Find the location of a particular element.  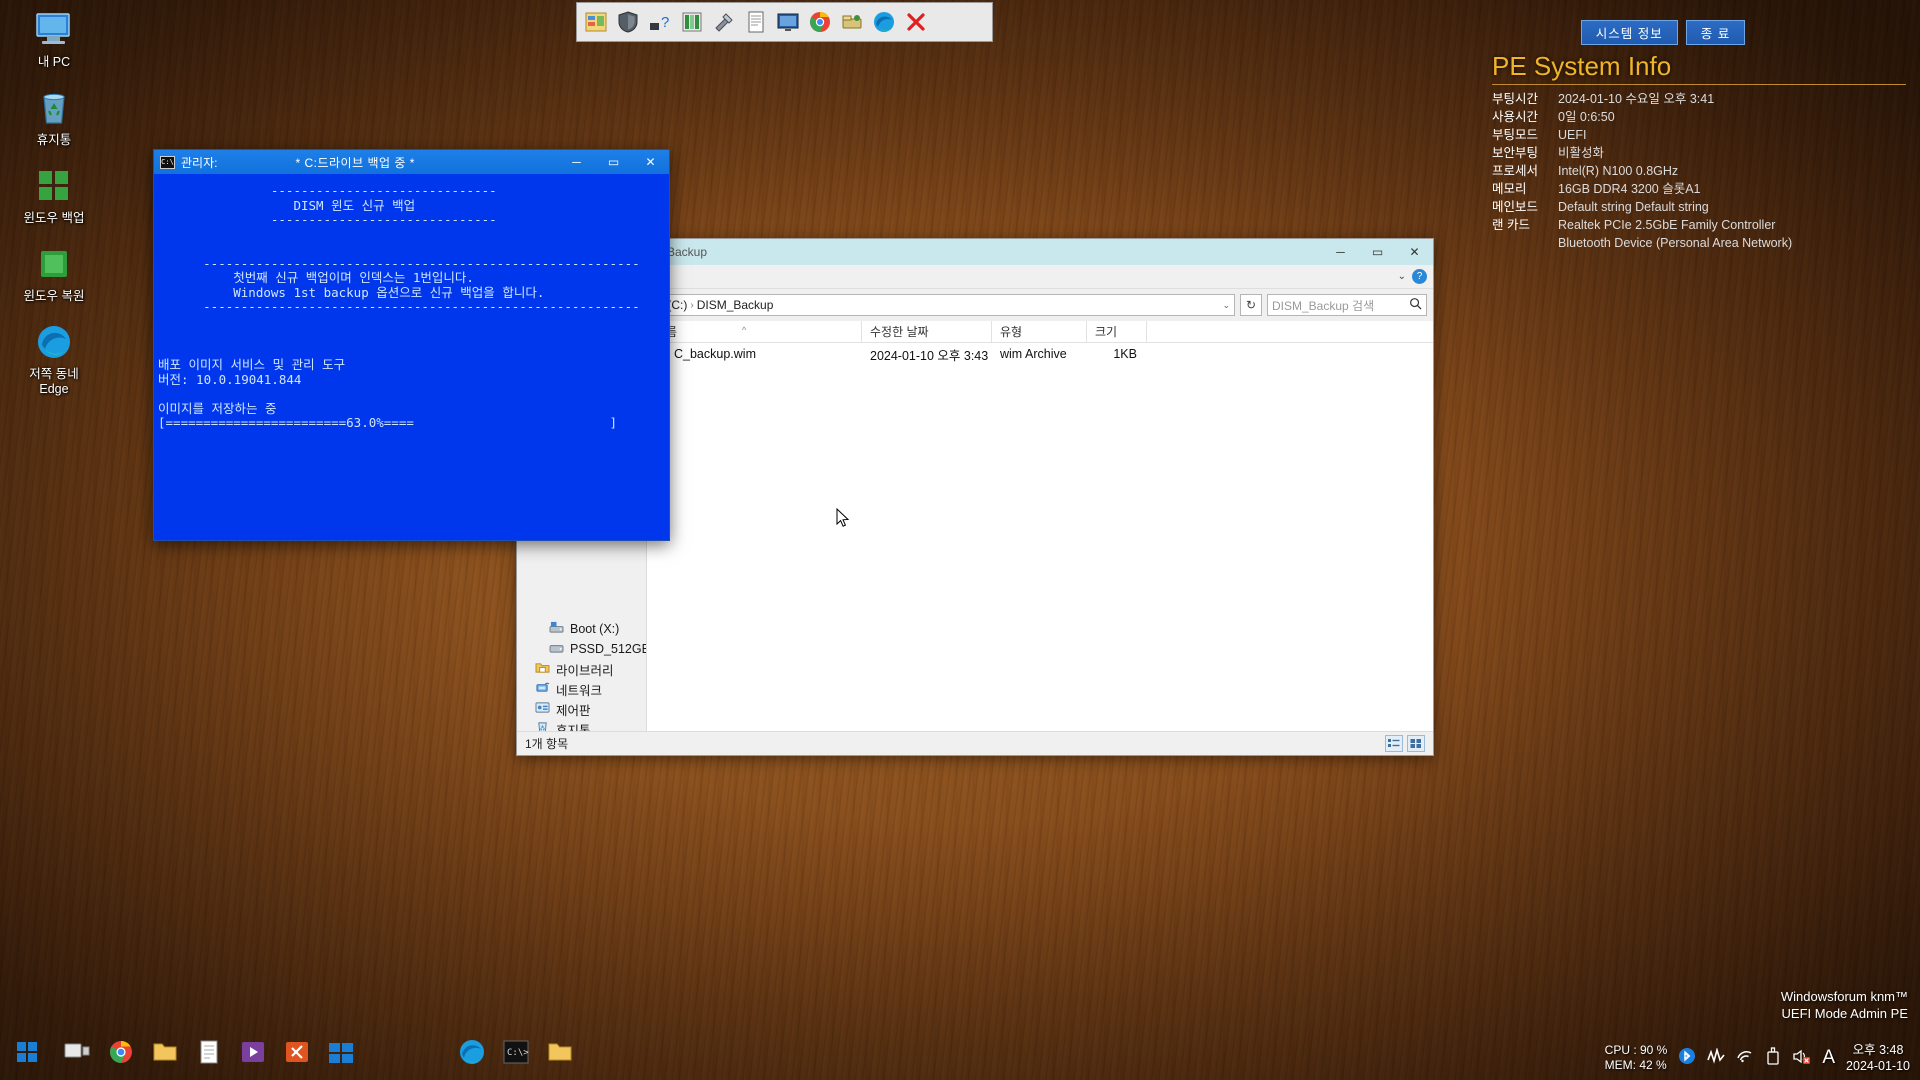

pe-info-key: 프로세서 is located at coordinates (1515, 171).